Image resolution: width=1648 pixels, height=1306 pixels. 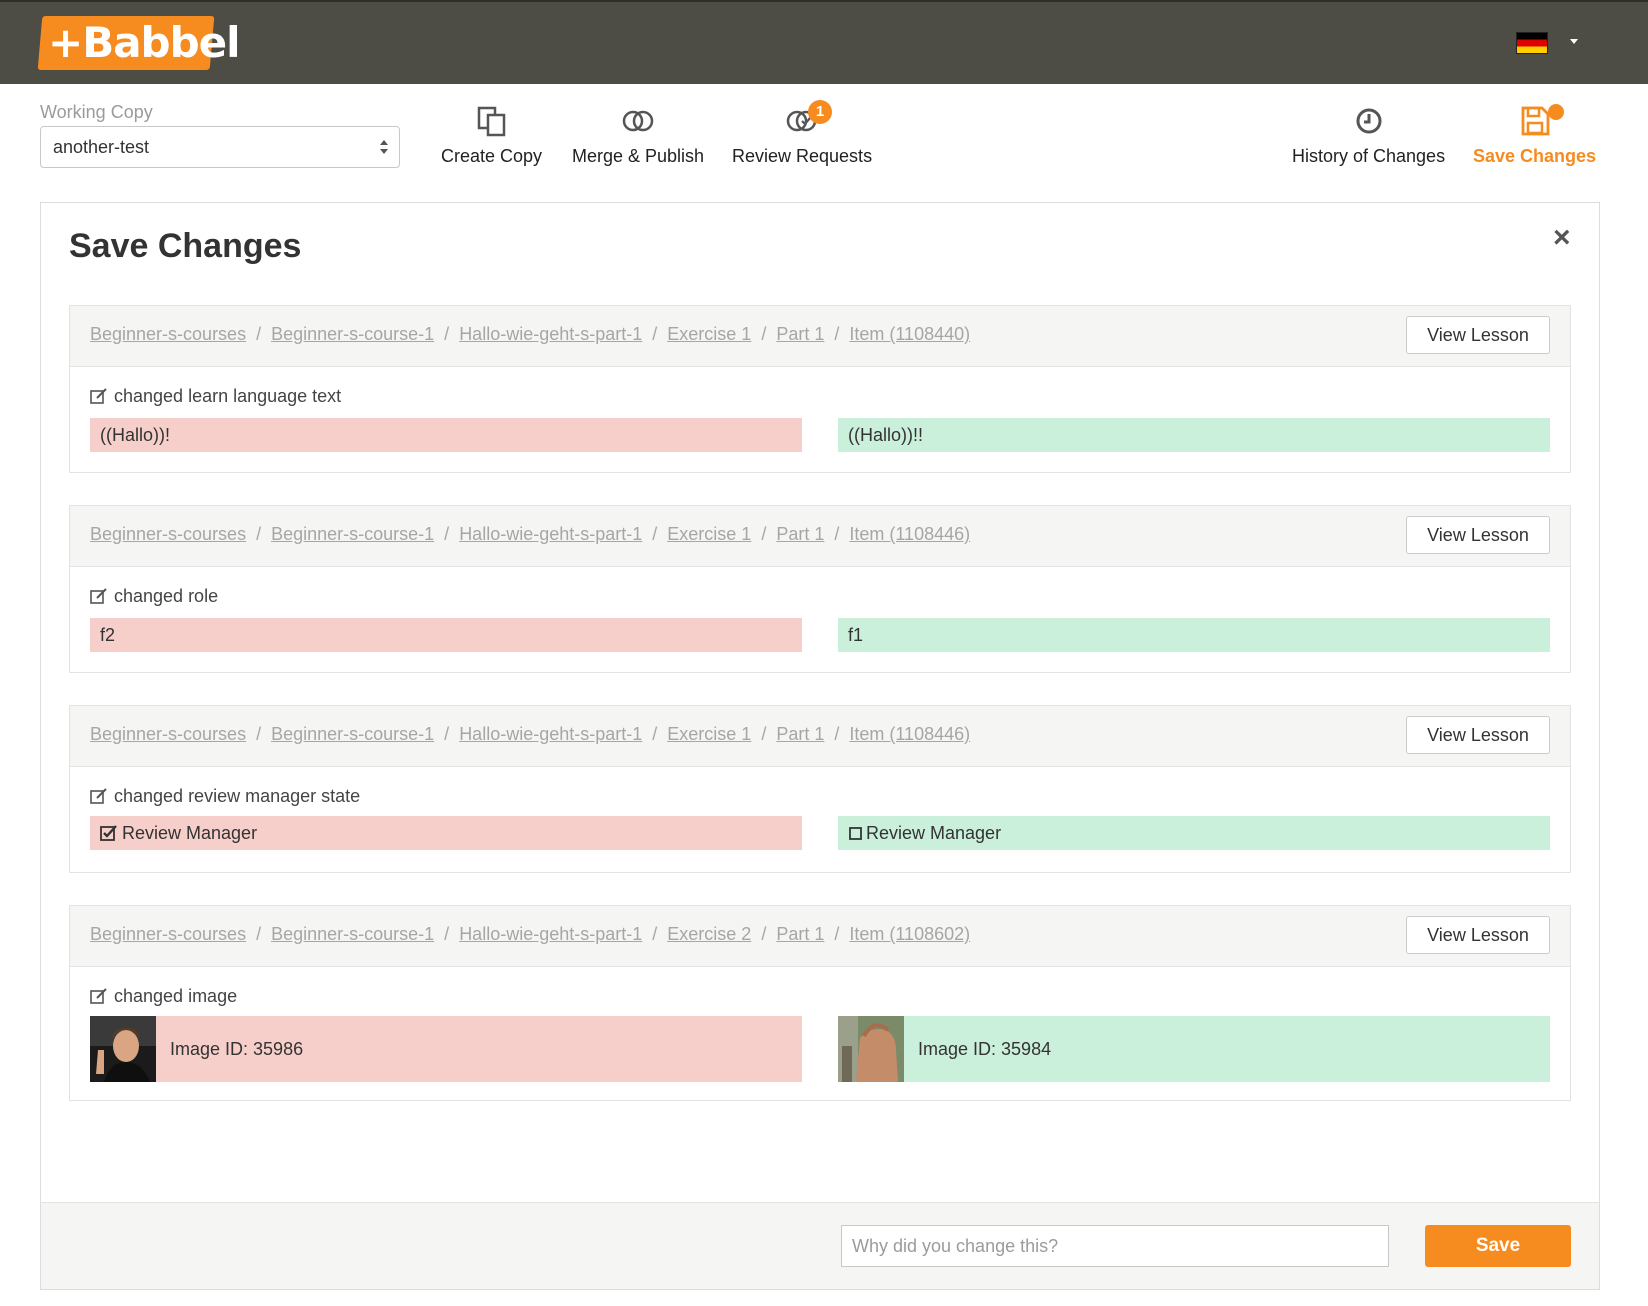 What do you see at coordinates (1369, 156) in the screenshot?
I see `history-label: History of Changes` at bounding box center [1369, 156].